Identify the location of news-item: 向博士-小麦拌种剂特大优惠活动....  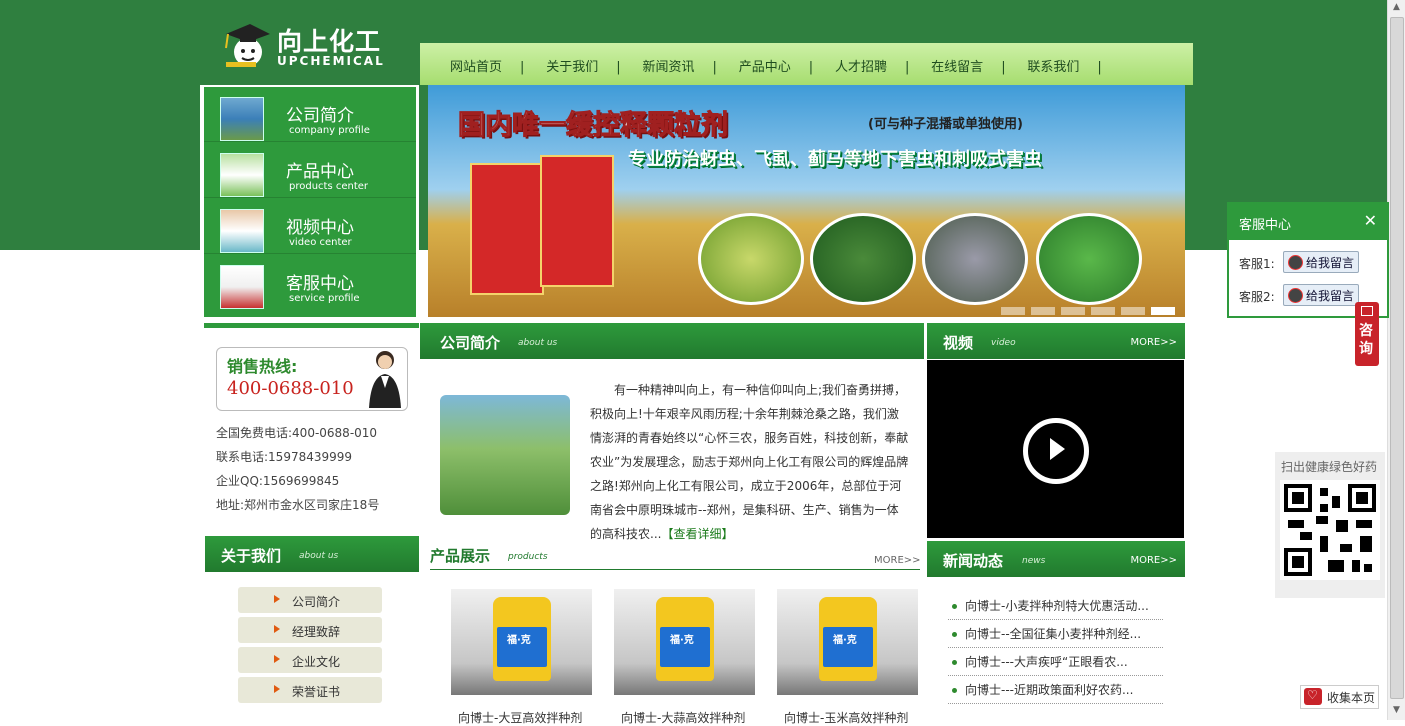
(1057, 605).